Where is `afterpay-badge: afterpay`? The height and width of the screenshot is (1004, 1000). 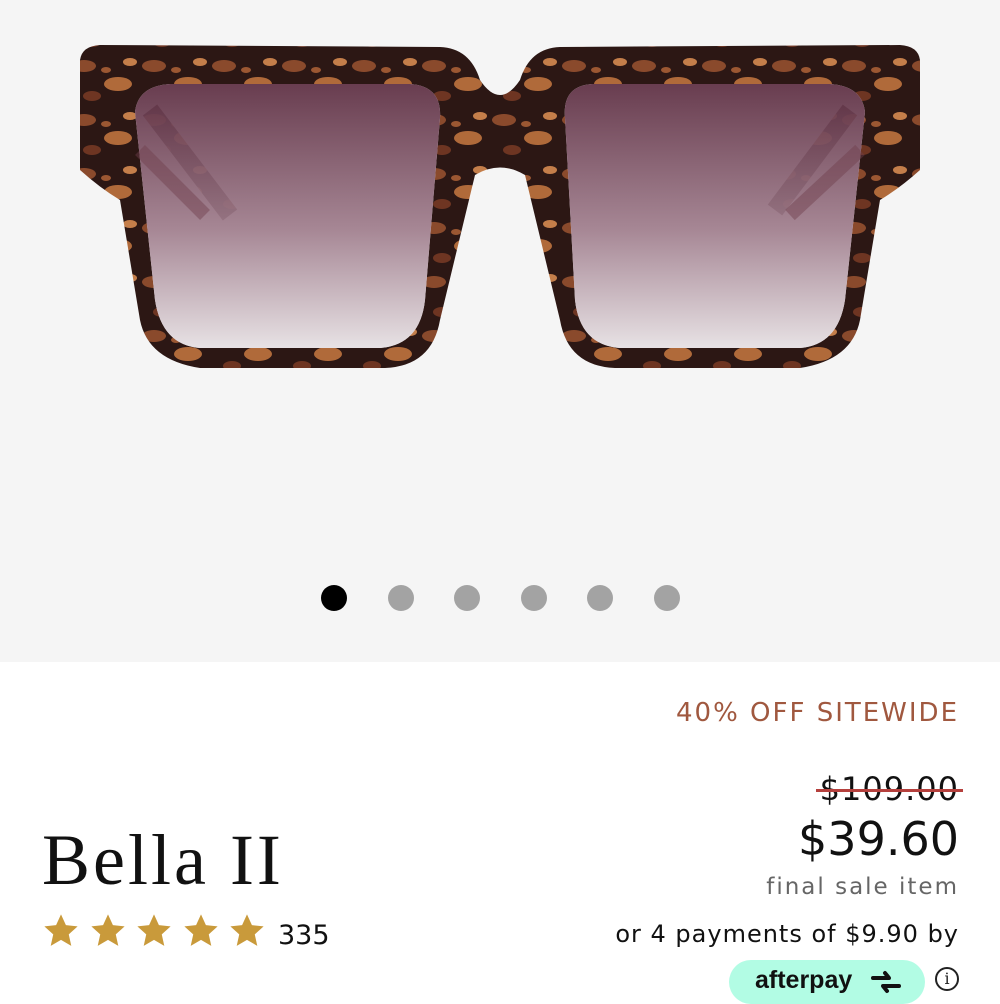
afterpay-badge: afterpay is located at coordinates (827, 982).